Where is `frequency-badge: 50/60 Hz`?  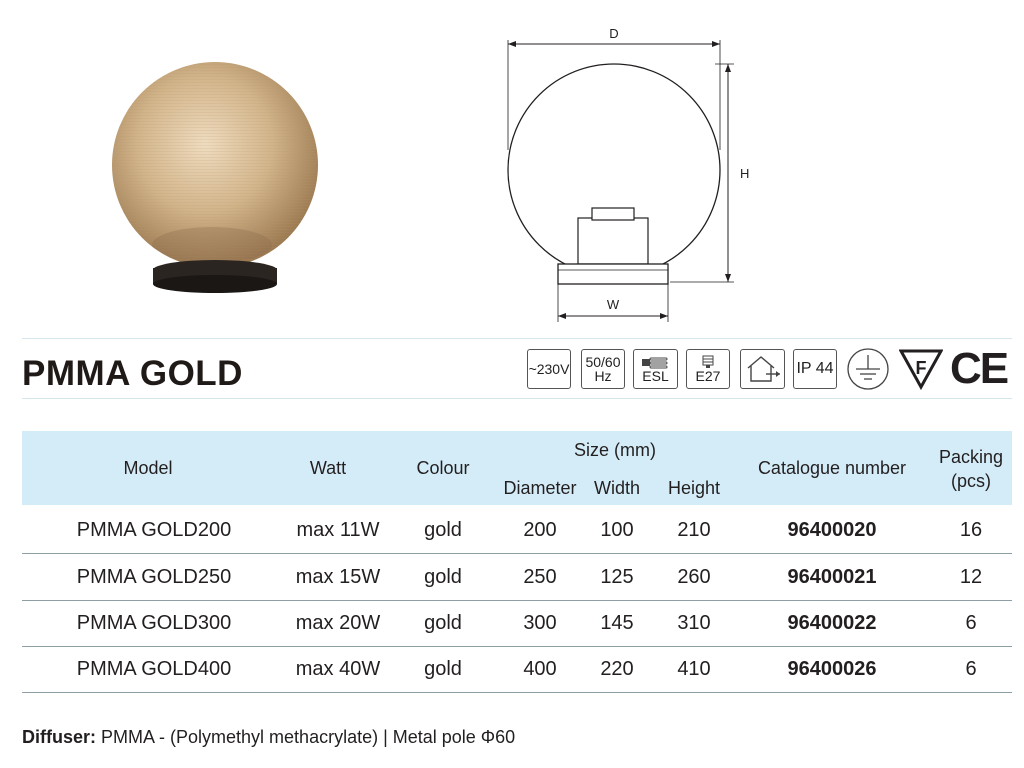 frequency-badge: 50/60 Hz is located at coordinates (603, 369).